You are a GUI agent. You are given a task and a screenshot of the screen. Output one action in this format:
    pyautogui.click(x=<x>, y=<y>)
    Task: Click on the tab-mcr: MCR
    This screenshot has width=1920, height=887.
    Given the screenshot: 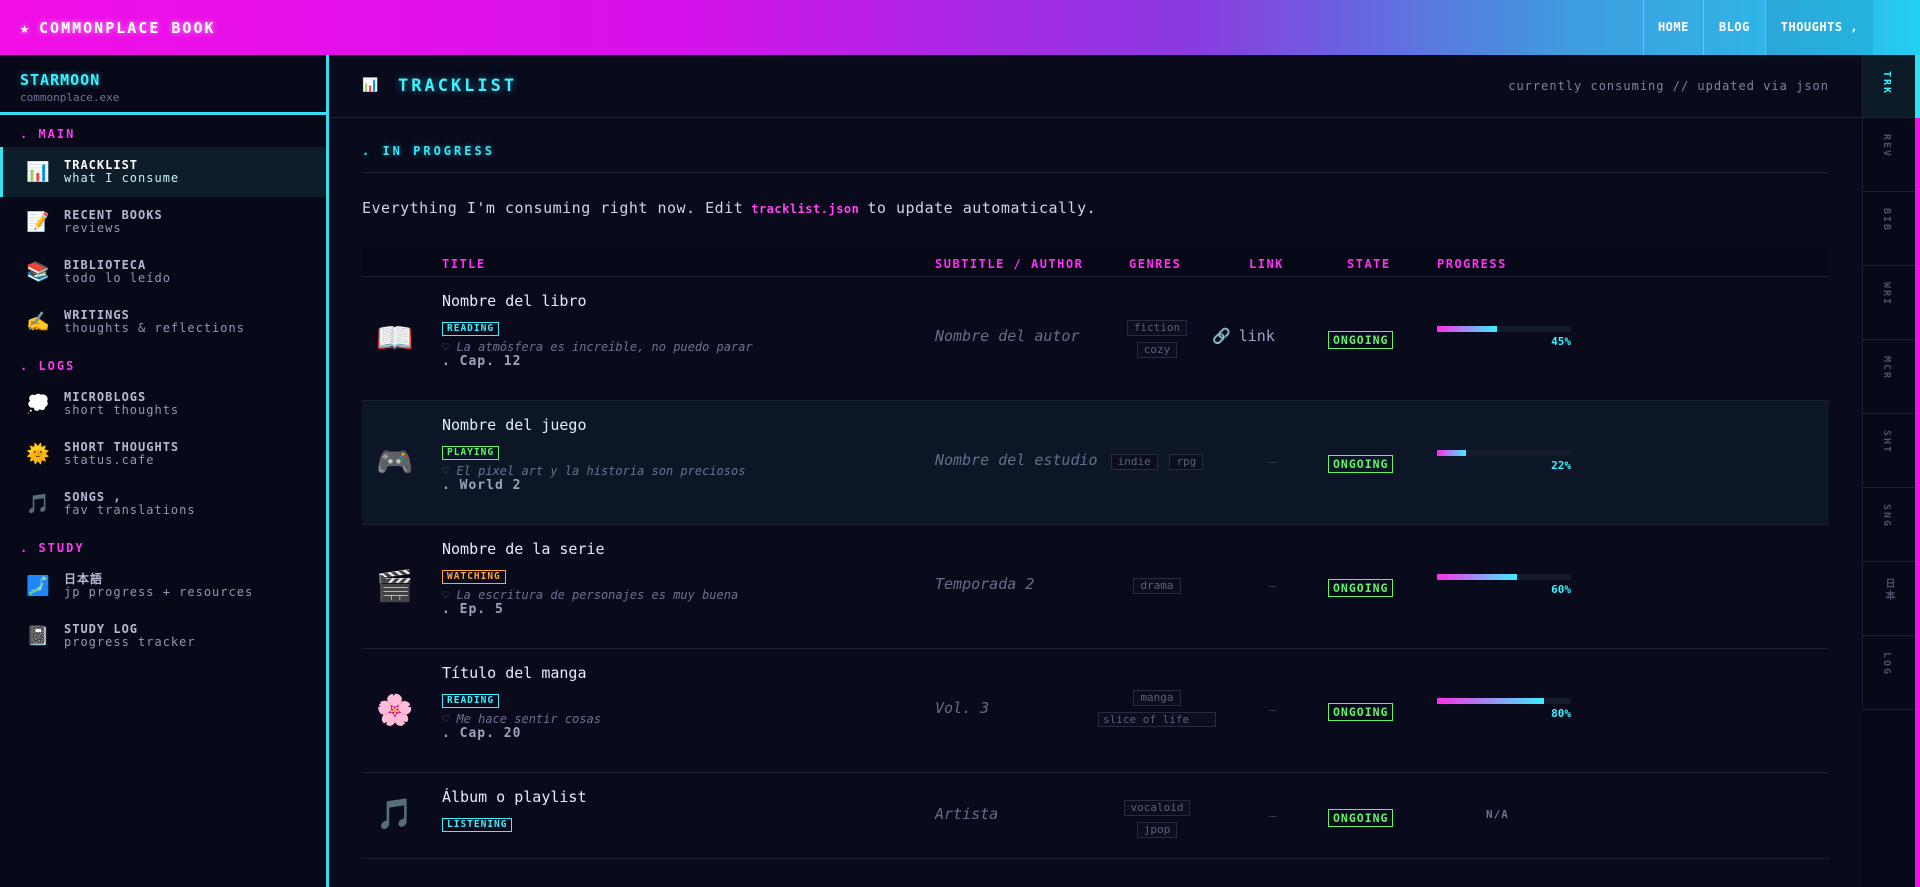 What is the action you would take?
    pyautogui.click(x=1888, y=377)
    